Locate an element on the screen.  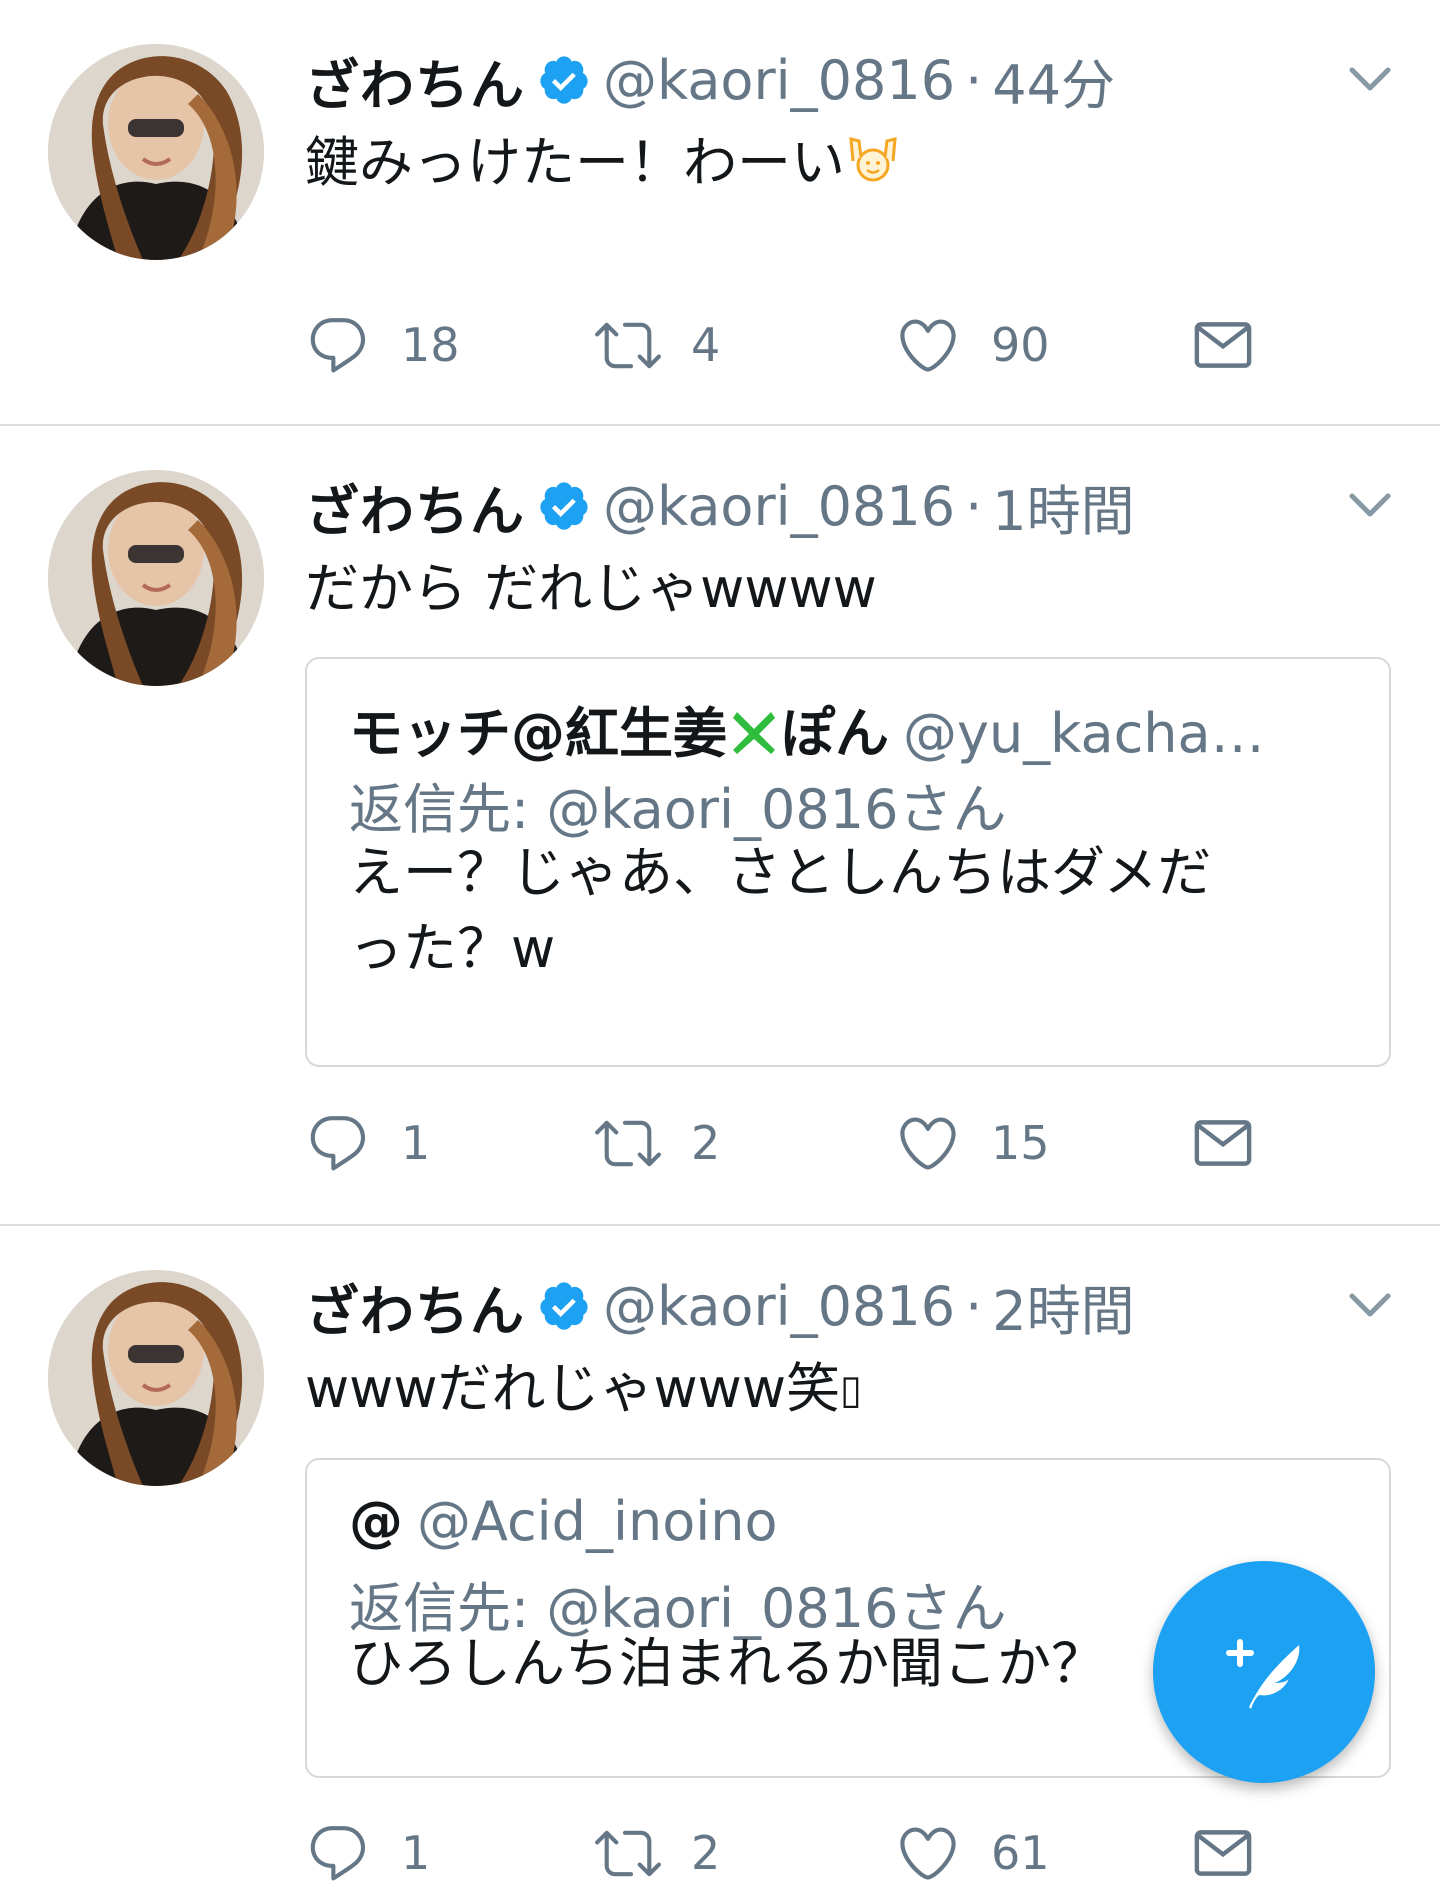
tweet-text-content: 鍵みっけたー！わーい is located at coordinates (575, 162).